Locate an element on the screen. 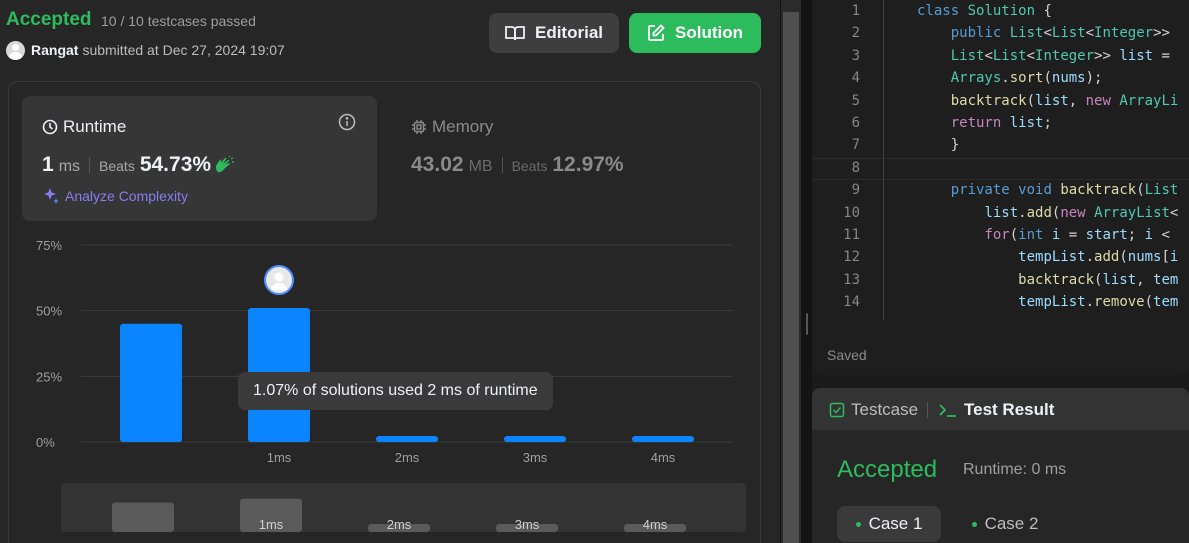  code-line: 13 backtrack(list, tem is located at coordinates (1000, 280).